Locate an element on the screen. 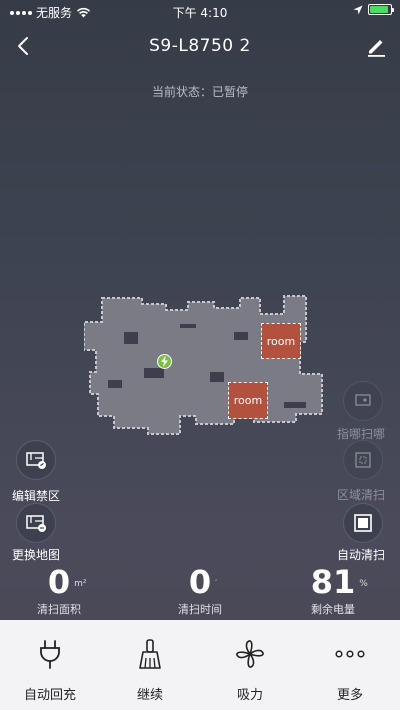 This screenshot has width=400, height=710. clock: 下午 4:10 is located at coordinates (200, 13).